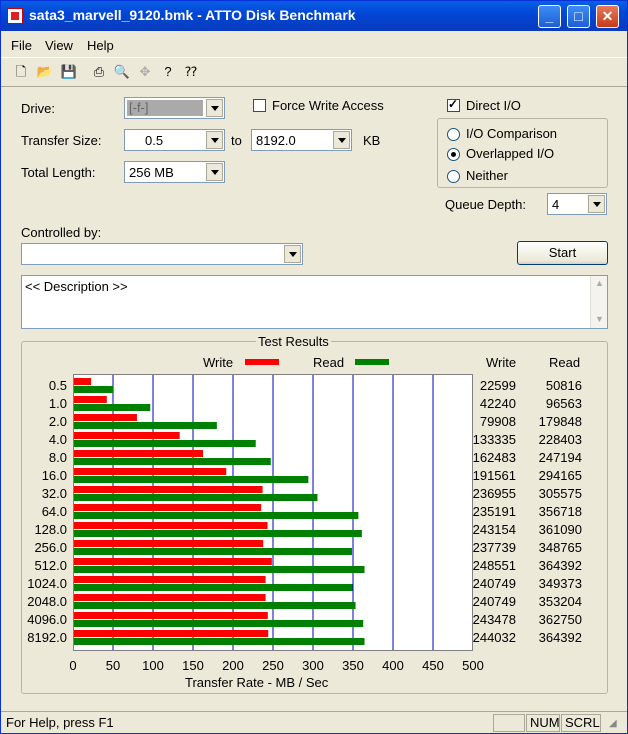 The height and width of the screenshot is (734, 628). Describe the element at coordinates (498, 403) in the screenshot. I see `write-value-label: 42240` at that location.